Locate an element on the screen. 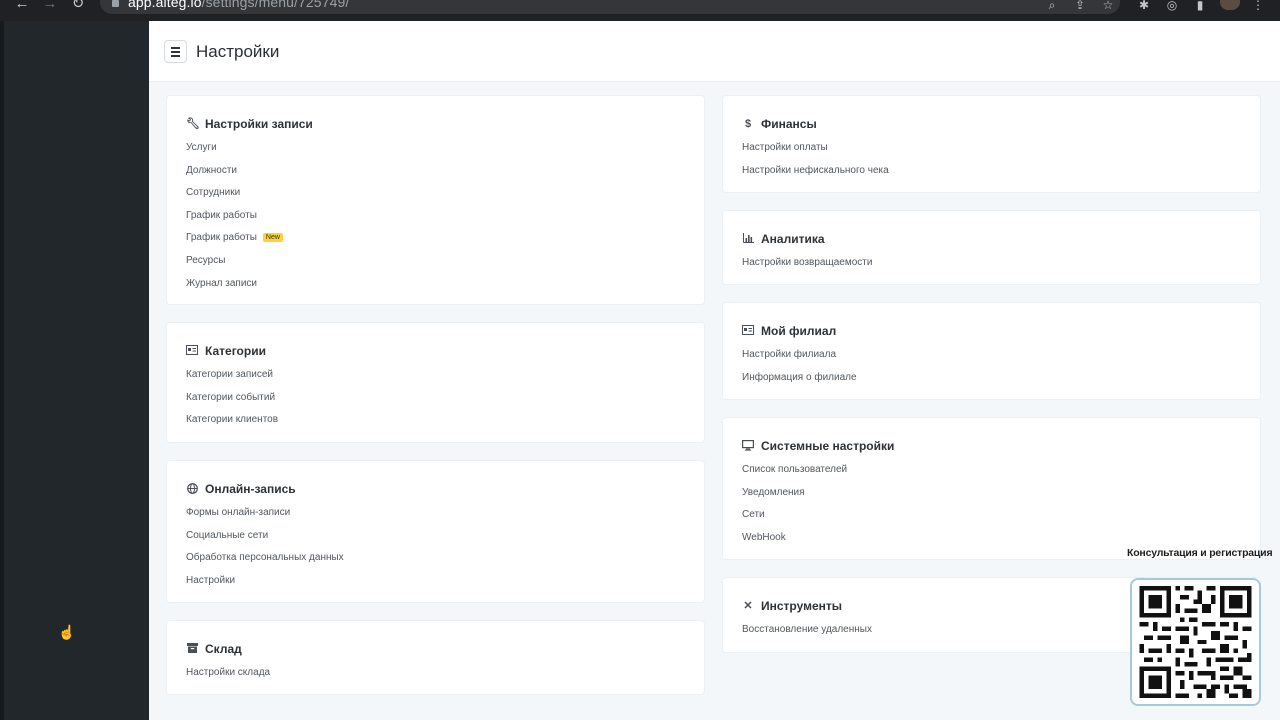 The width and height of the screenshot is (1280, 720). archive-box-icon is located at coordinates (192, 649).